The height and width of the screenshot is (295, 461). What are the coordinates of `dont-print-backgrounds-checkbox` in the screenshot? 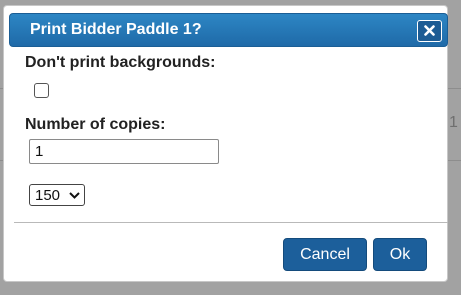 It's located at (41, 90).